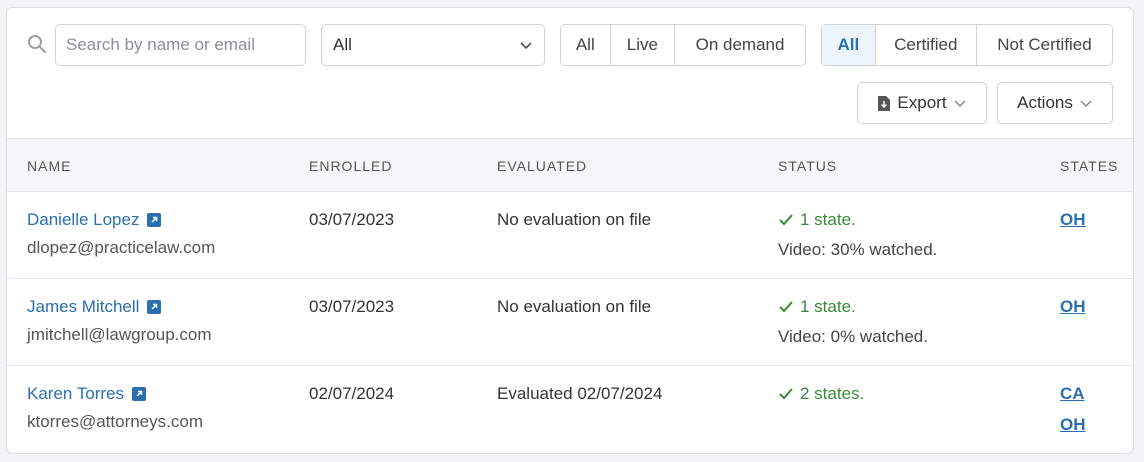 The width and height of the screenshot is (1144, 462). What do you see at coordinates (926, 45) in the screenshot?
I see `cert-option-certified: Certified` at bounding box center [926, 45].